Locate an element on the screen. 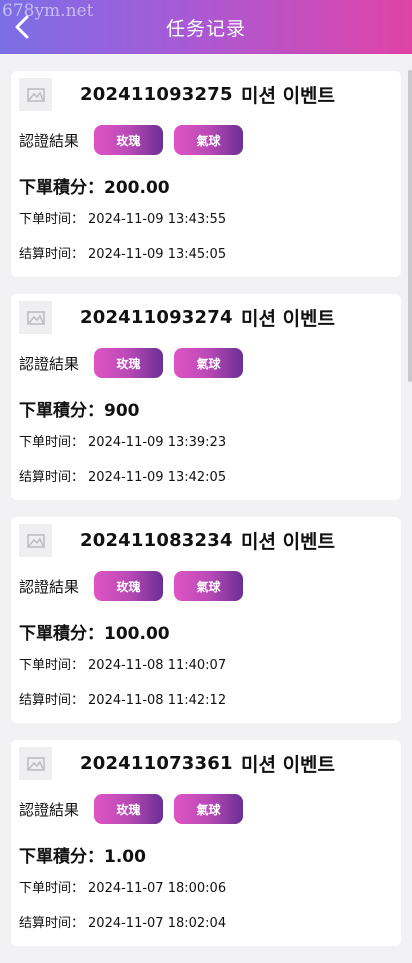  points-value: 1.00 is located at coordinates (125, 857).